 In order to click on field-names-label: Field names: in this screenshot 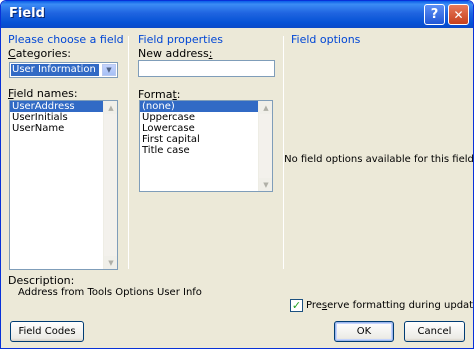, I will do `click(43, 93)`.